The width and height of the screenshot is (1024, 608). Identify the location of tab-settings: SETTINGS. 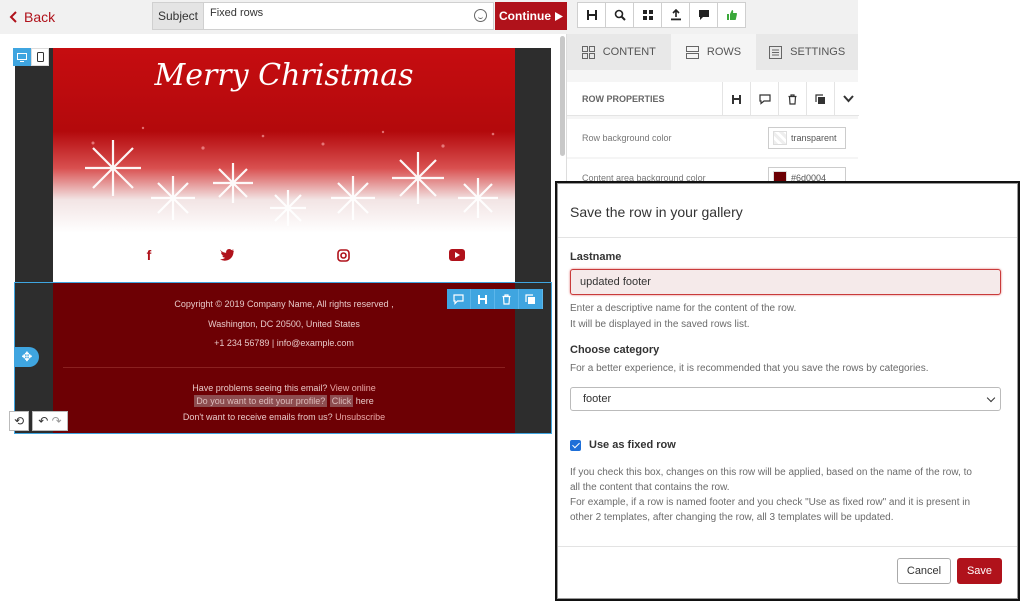
(807, 52).